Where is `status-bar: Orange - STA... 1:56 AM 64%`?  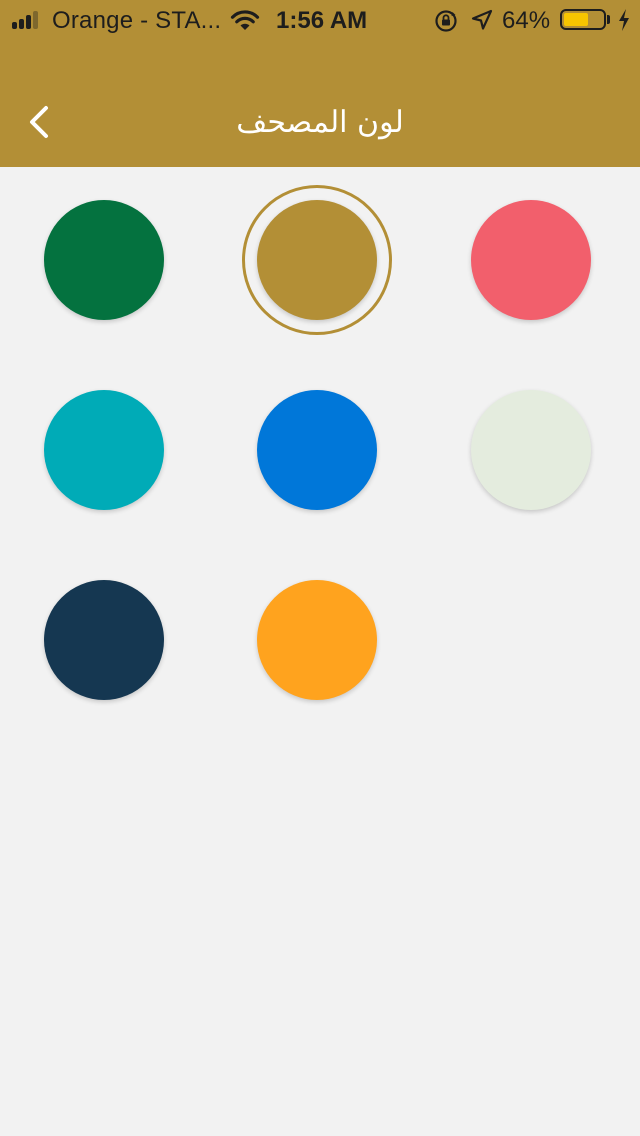 status-bar: Orange - STA... 1:56 AM 64% is located at coordinates (320, 20).